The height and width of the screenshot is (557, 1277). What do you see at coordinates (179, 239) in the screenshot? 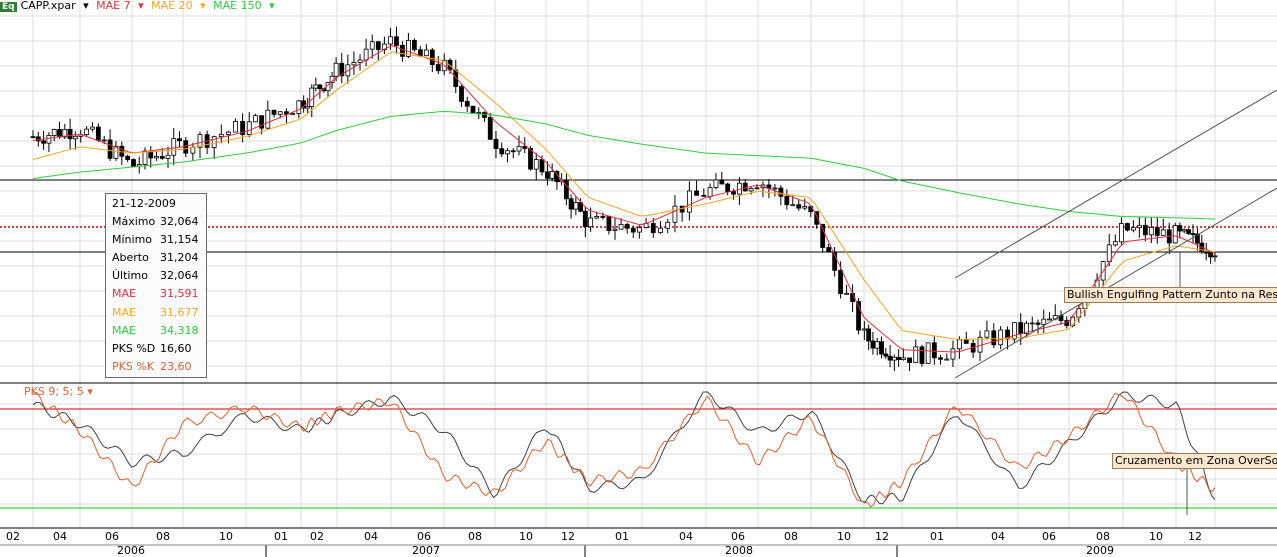
I see `tooltip-value: 31,154` at bounding box center [179, 239].